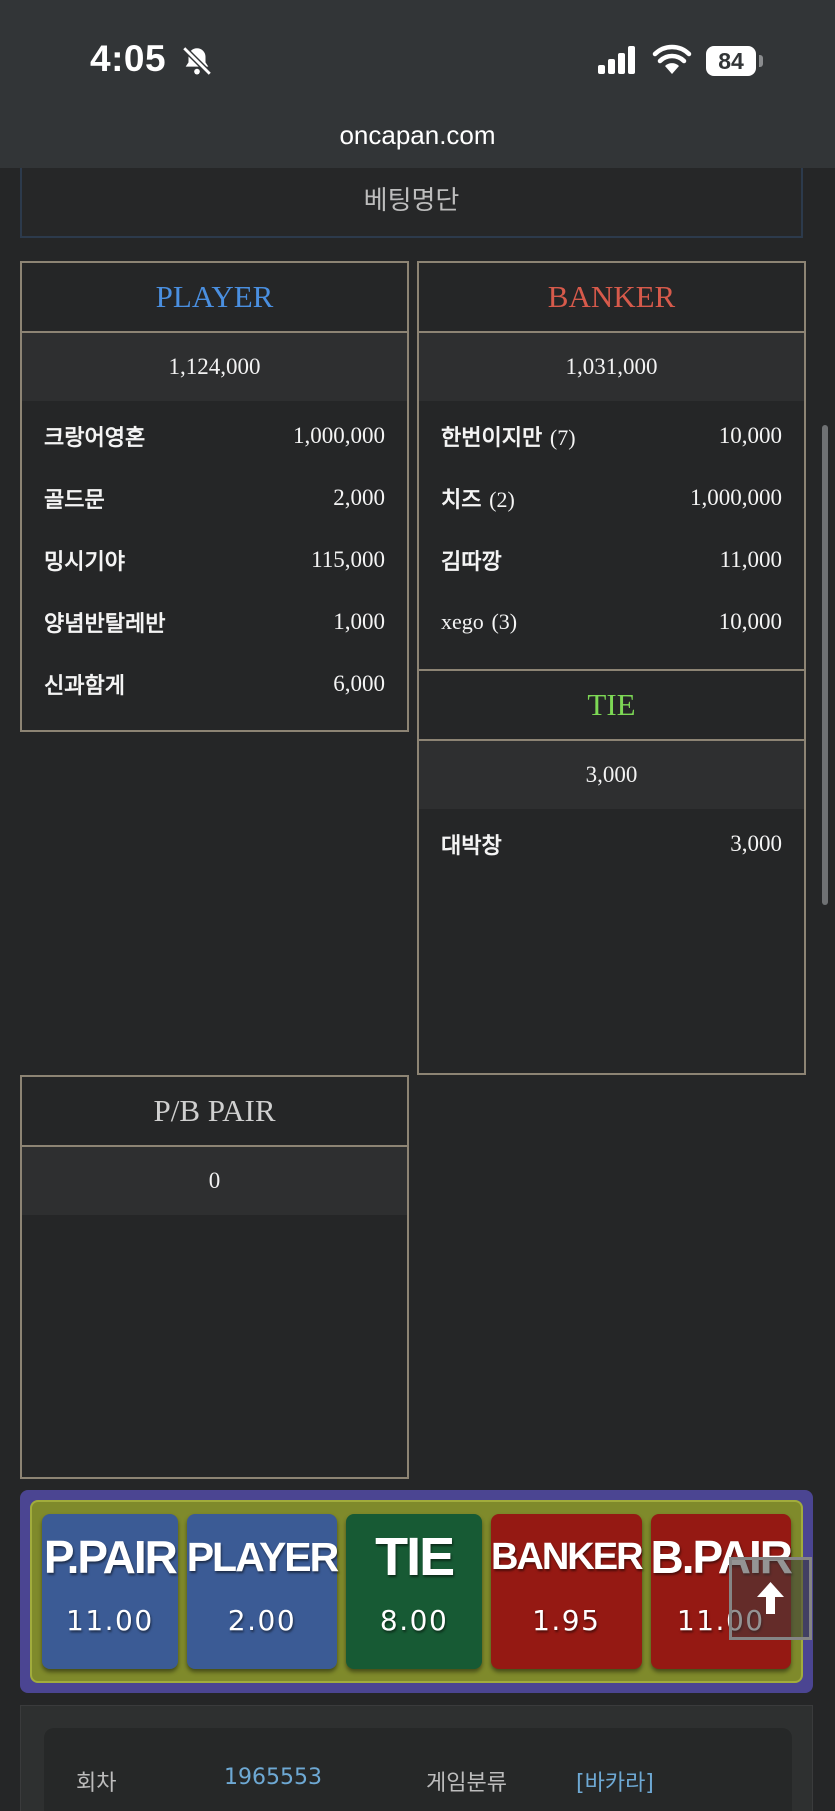 The height and width of the screenshot is (1811, 835). What do you see at coordinates (214, 436) in the screenshot?
I see `bet-row: 크랑어영혼 1,000,000` at bounding box center [214, 436].